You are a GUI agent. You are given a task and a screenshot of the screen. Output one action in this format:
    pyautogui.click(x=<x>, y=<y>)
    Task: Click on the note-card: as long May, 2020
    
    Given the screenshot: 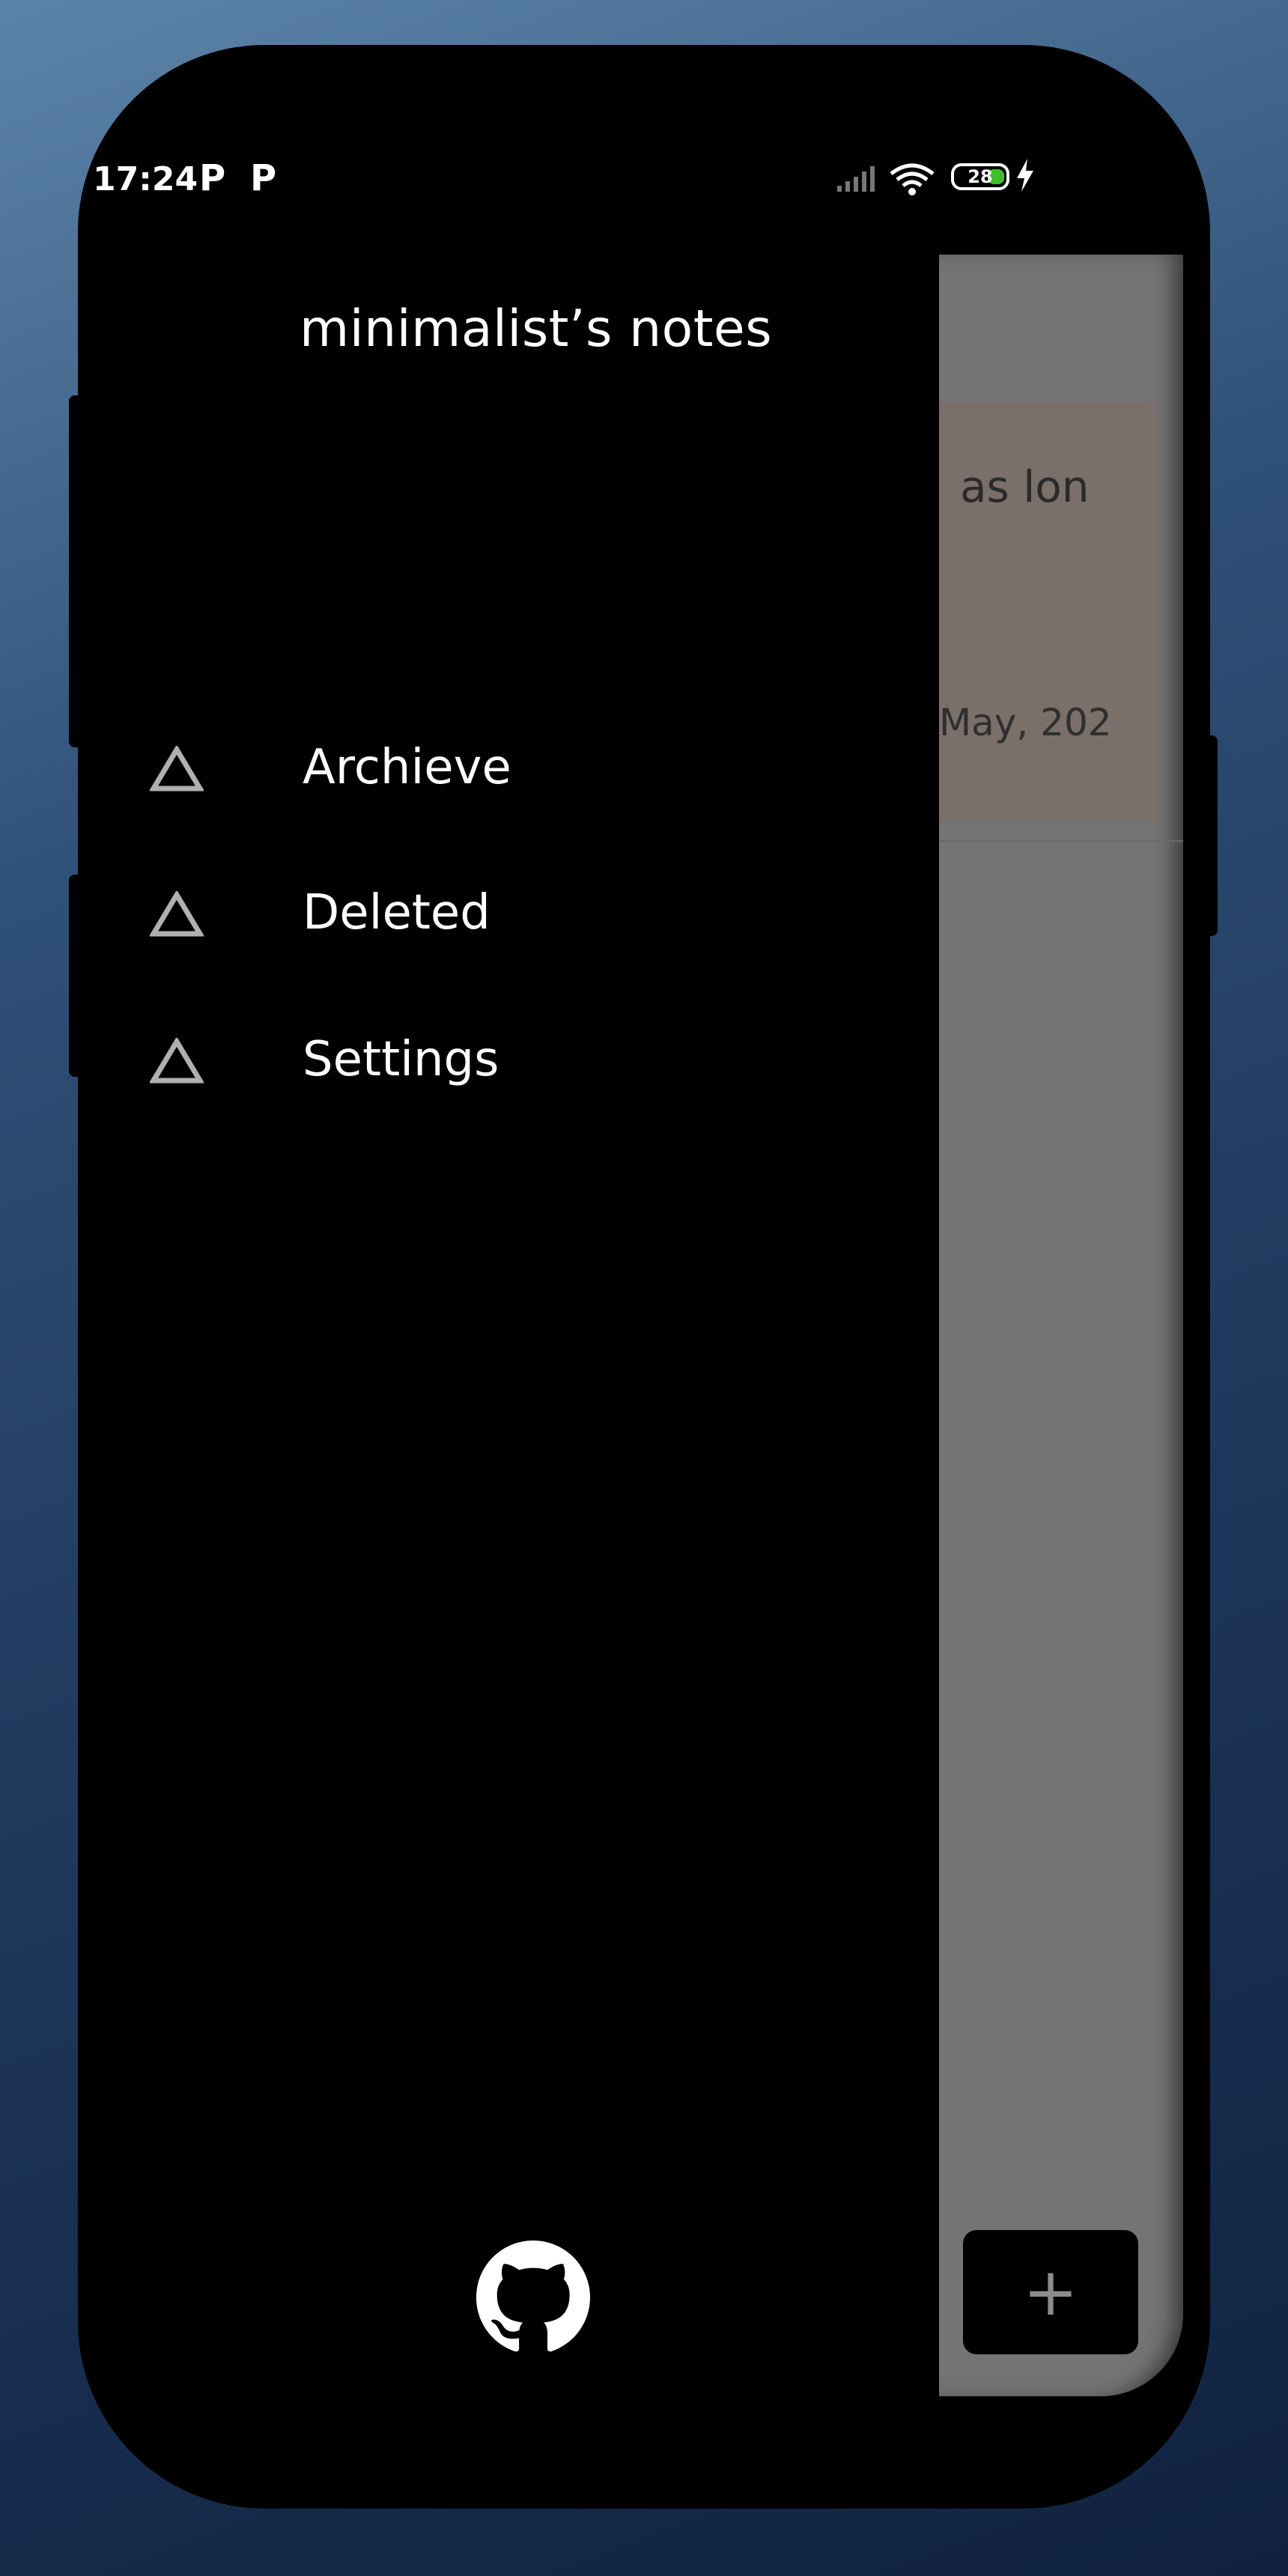 What is the action you would take?
    pyautogui.click(x=1047, y=611)
    